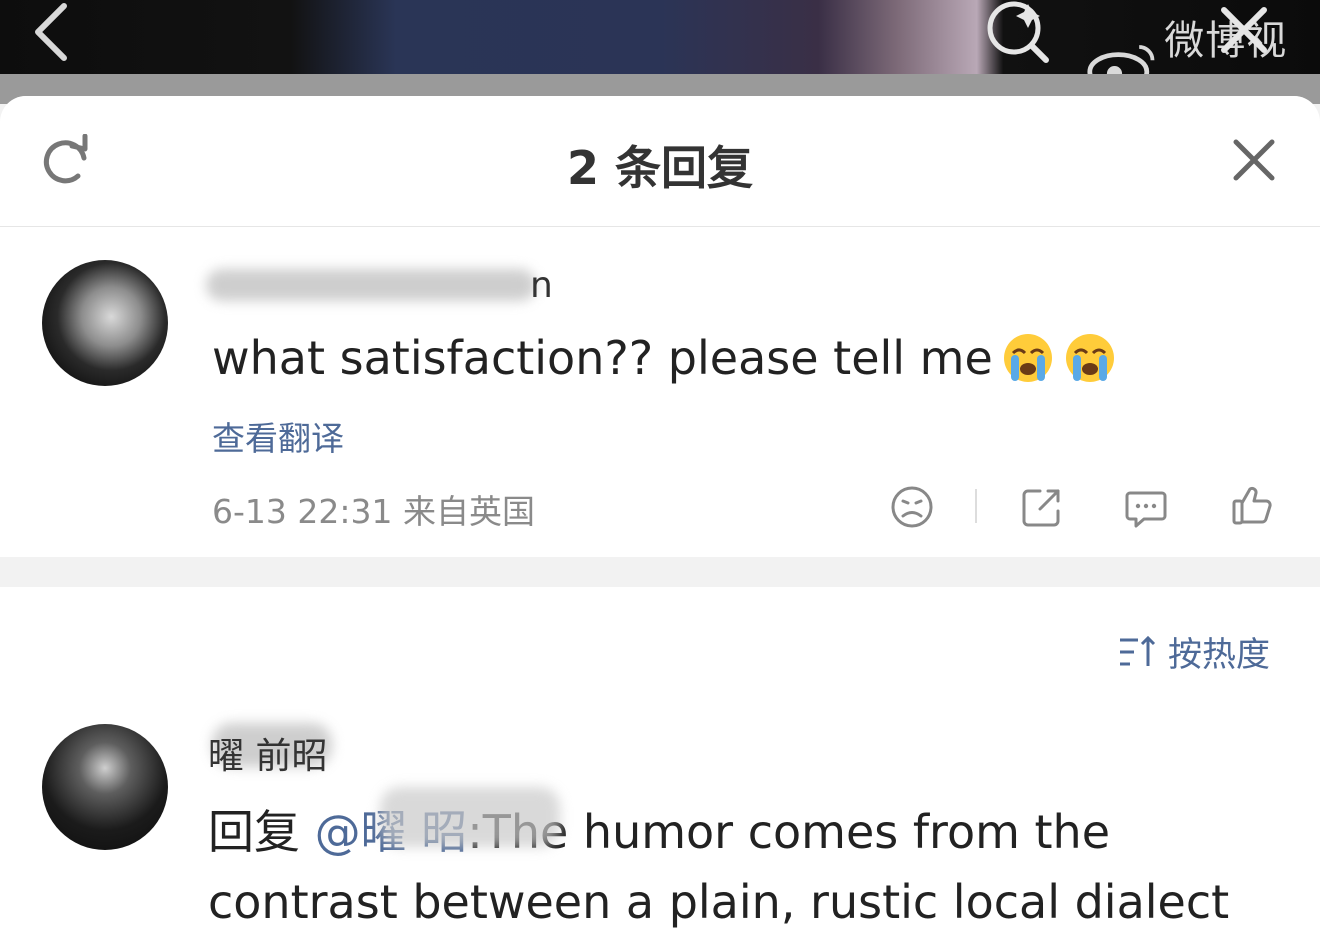 This screenshot has height=952, width=1320. Describe the element at coordinates (470, 817) in the screenshot. I see `redacted-mention` at that location.